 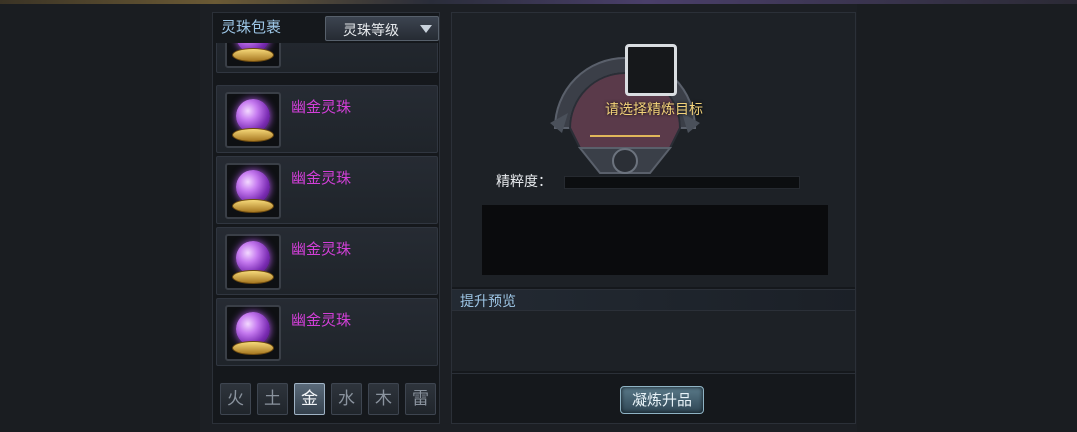 What do you see at coordinates (682, 182) in the screenshot?
I see `purity-progress-bar` at bounding box center [682, 182].